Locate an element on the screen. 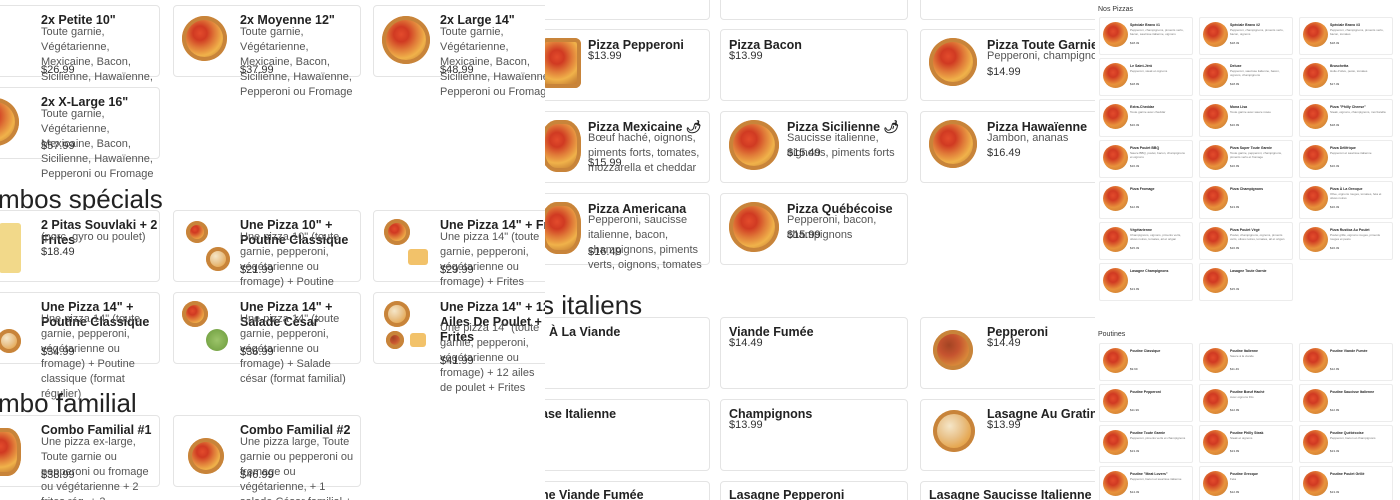 The width and height of the screenshot is (1400, 500). menu-item-card: Lasagne Pepperoni is located at coordinates (814, 490).